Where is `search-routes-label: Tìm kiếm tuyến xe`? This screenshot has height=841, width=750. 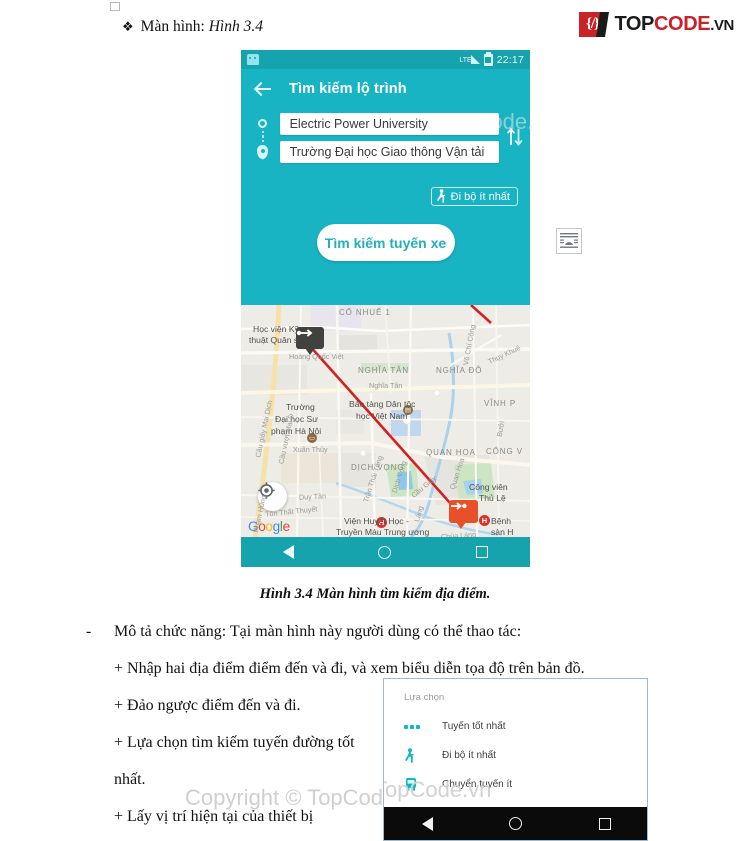
search-routes-label: Tìm kiếm tuyến xe is located at coordinates (385, 242).